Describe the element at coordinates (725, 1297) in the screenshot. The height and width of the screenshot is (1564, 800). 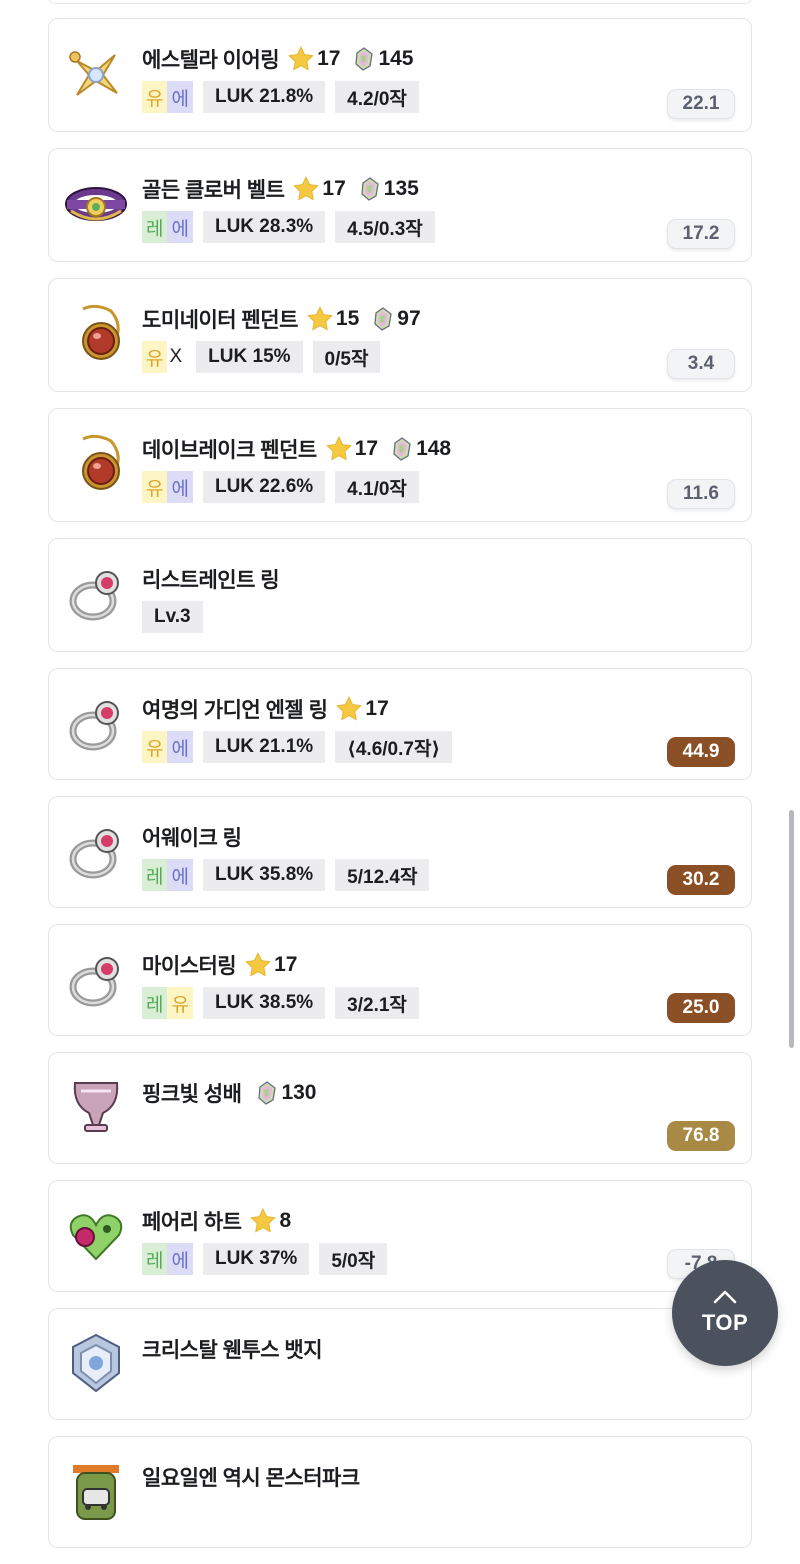
I see `chevron-up-icon` at that location.